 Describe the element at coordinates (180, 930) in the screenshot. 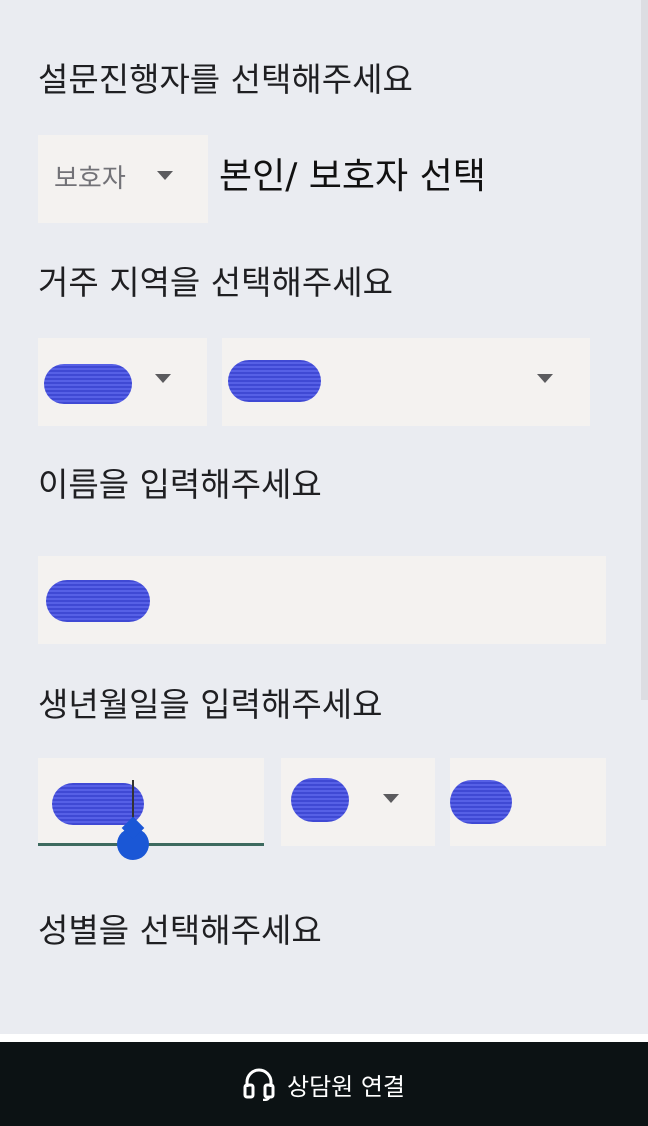

I see `gender-label: 성별을 선택해주세요` at that location.